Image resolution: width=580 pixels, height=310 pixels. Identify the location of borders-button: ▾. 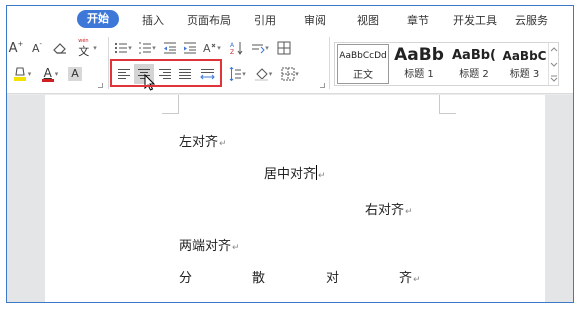
(290, 74).